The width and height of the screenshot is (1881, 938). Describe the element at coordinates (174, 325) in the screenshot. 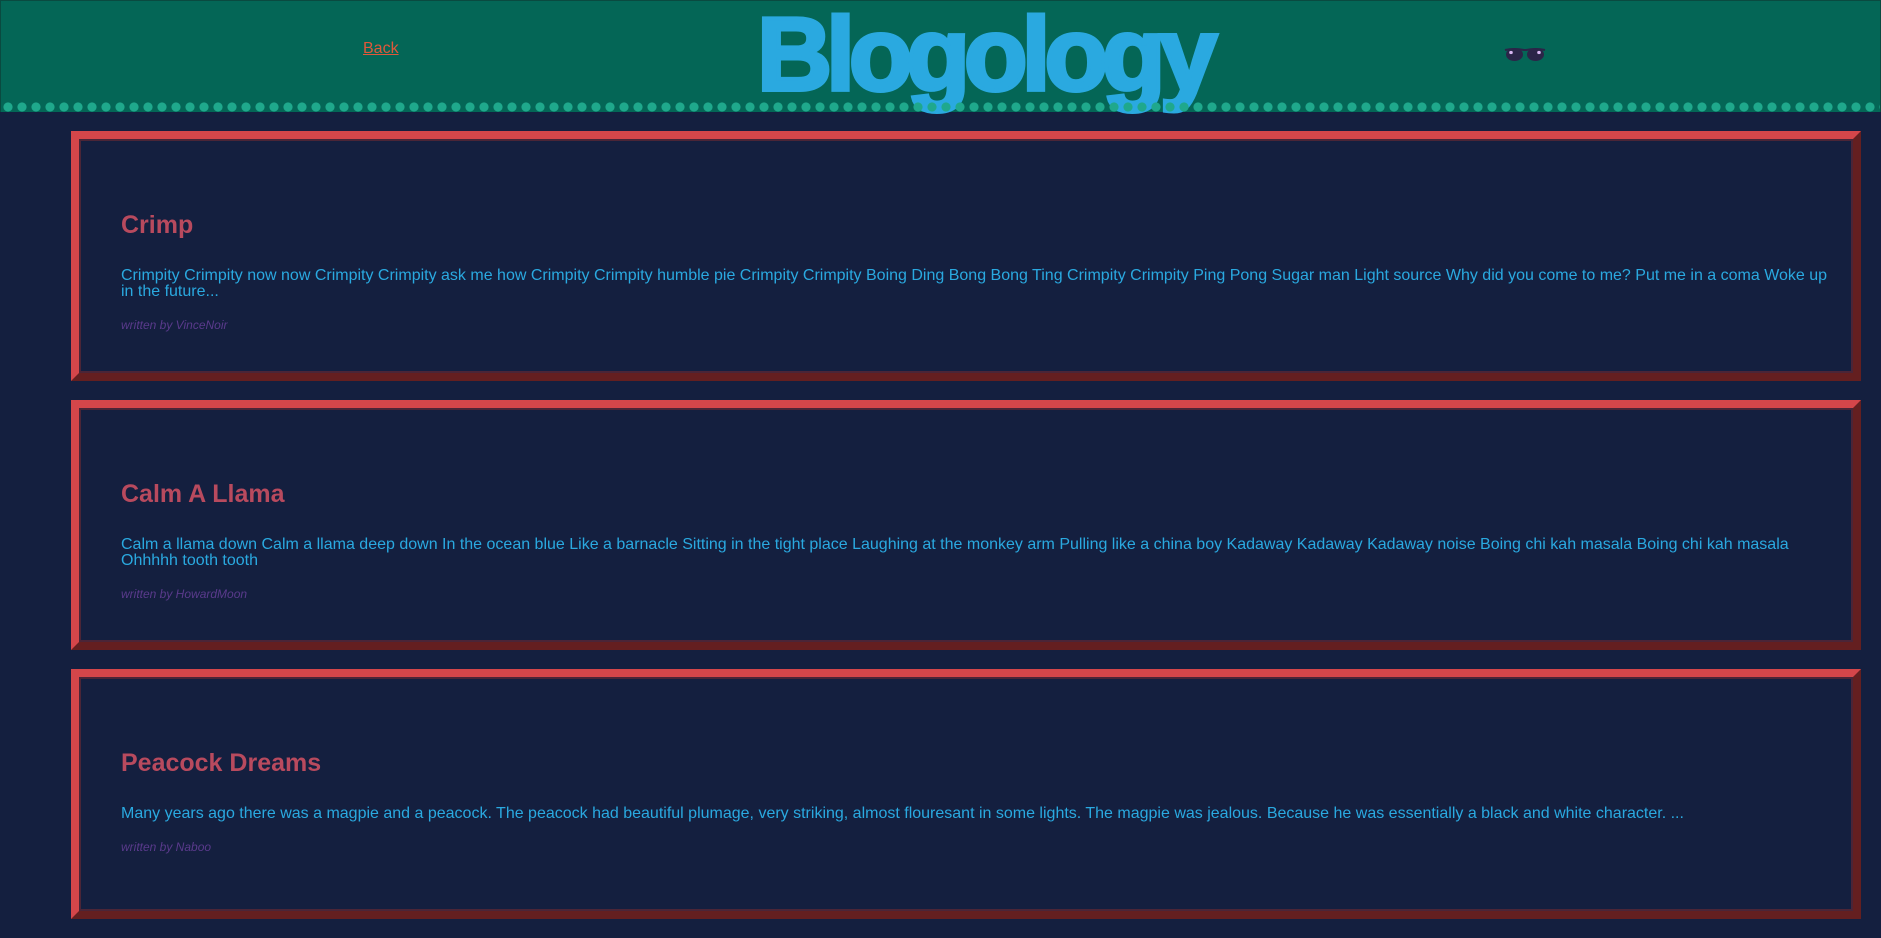

I see `post-author: written by VinceNoir` at that location.